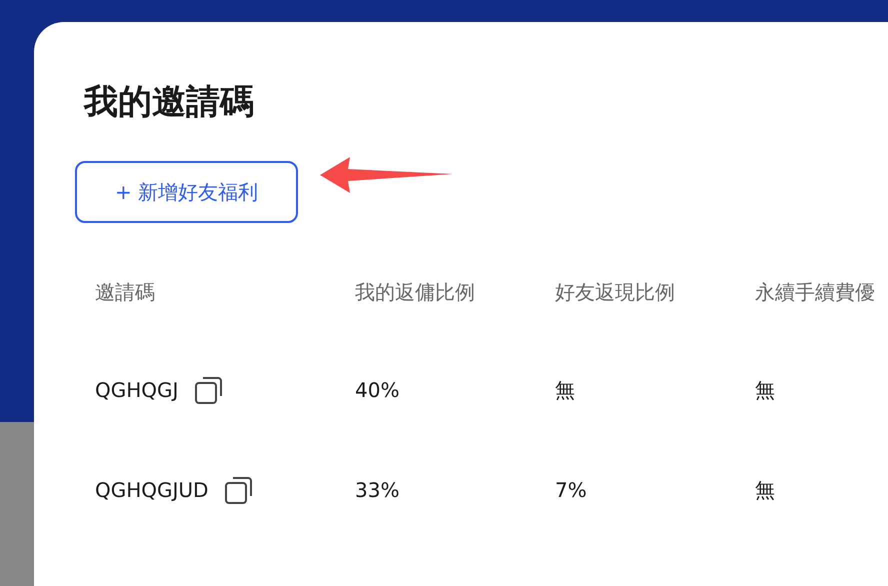  I want to click on table-cell-text: 7%, so click(571, 490).